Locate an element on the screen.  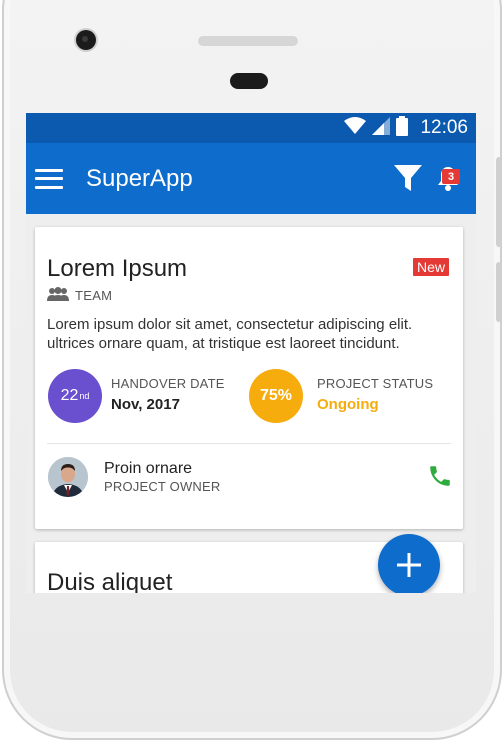
owner-role: PROJECT OWNER is located at coordinates (162, 486).